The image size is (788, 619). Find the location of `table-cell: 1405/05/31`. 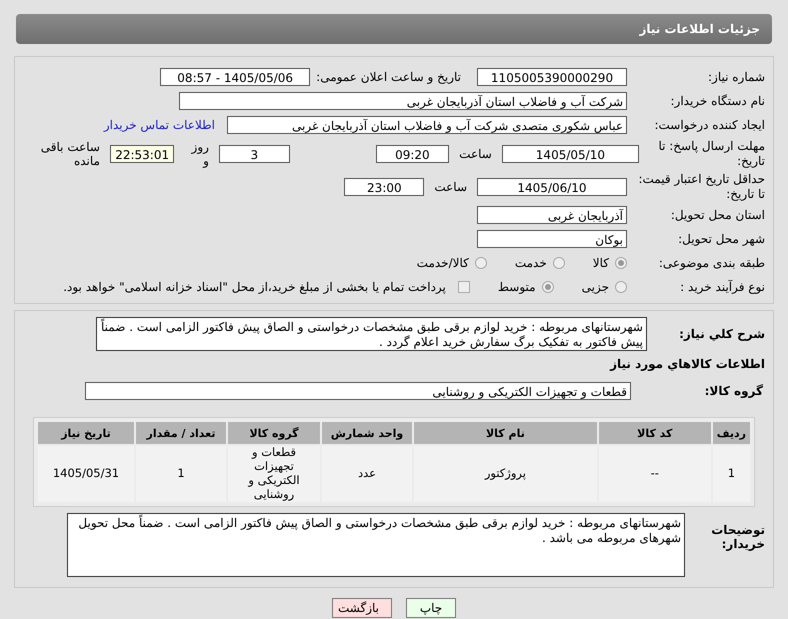

table-cell: 1405/05/31 is located at coordinates (86, 474).